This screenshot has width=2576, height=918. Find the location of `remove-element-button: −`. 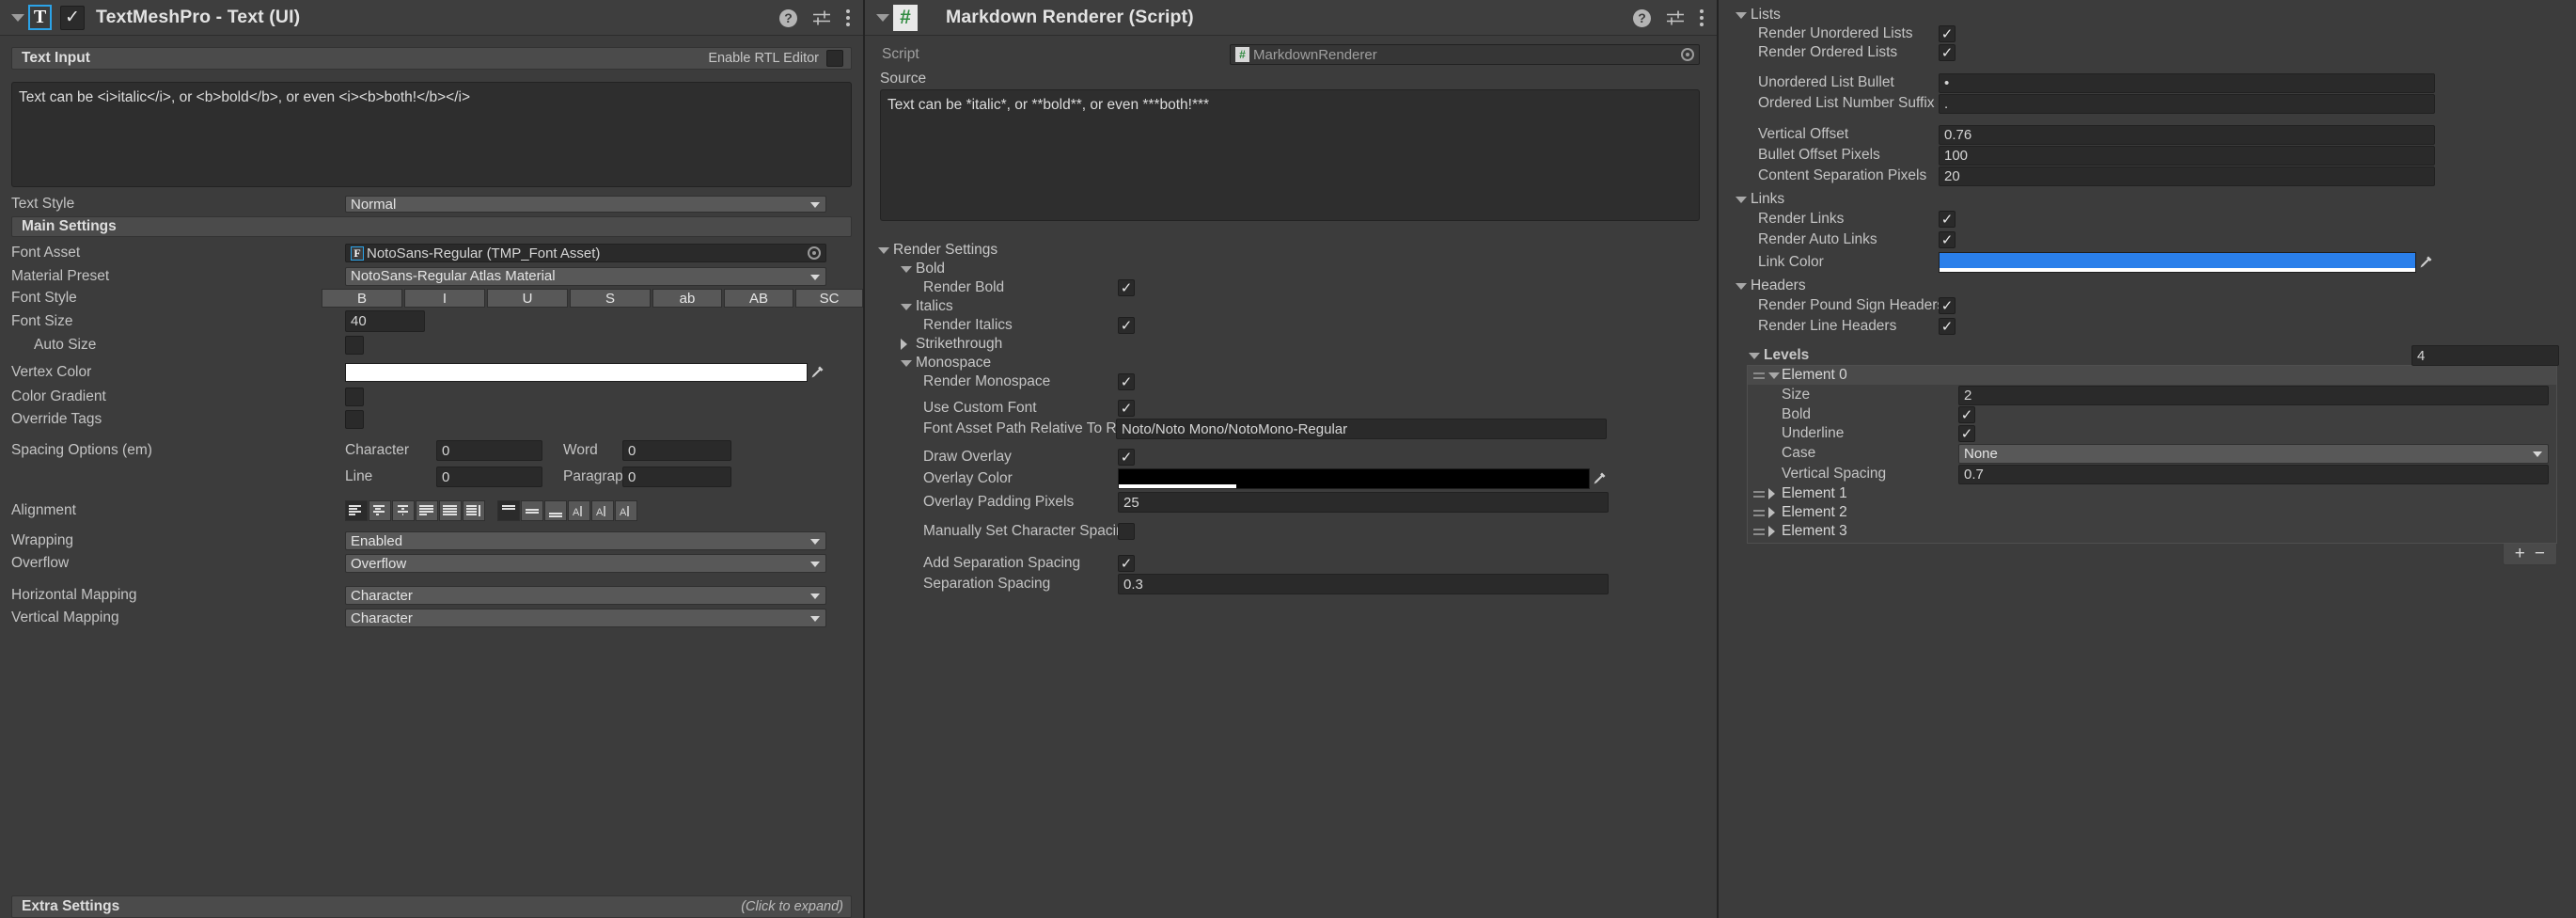

remove-element-button: − is located at coordinates (2540, 553).